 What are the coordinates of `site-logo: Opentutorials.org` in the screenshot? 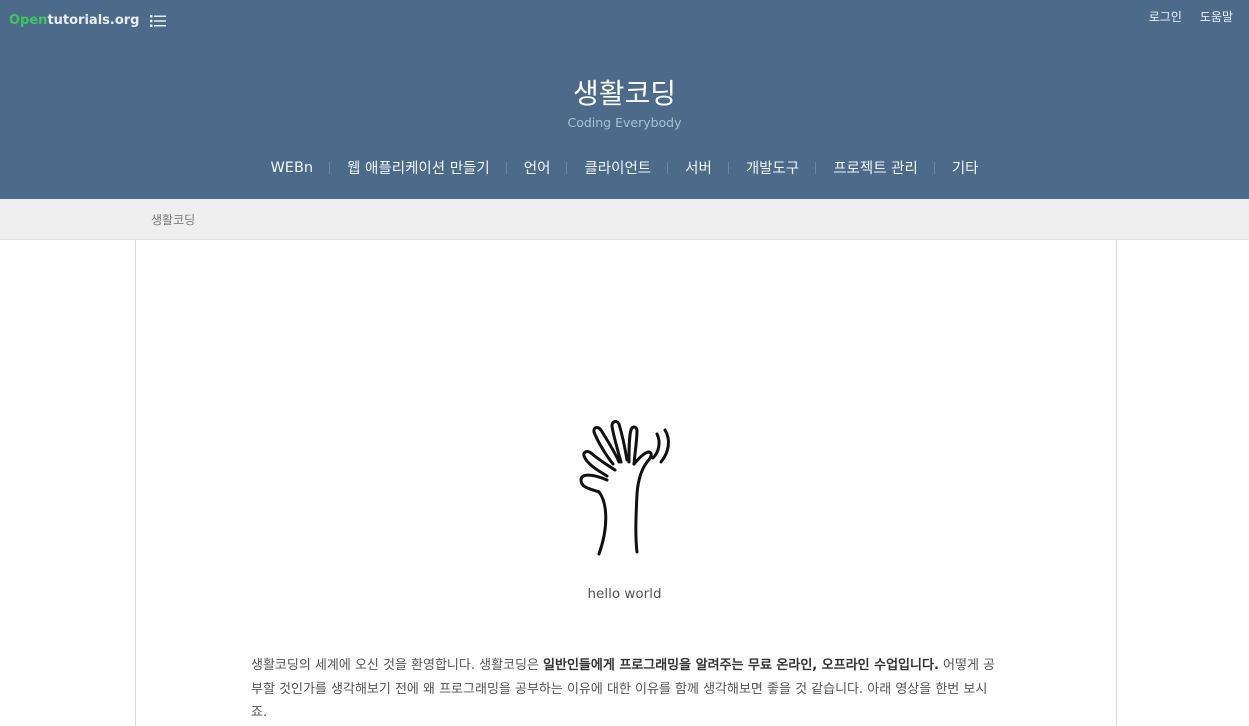 It's located at (74, 20).